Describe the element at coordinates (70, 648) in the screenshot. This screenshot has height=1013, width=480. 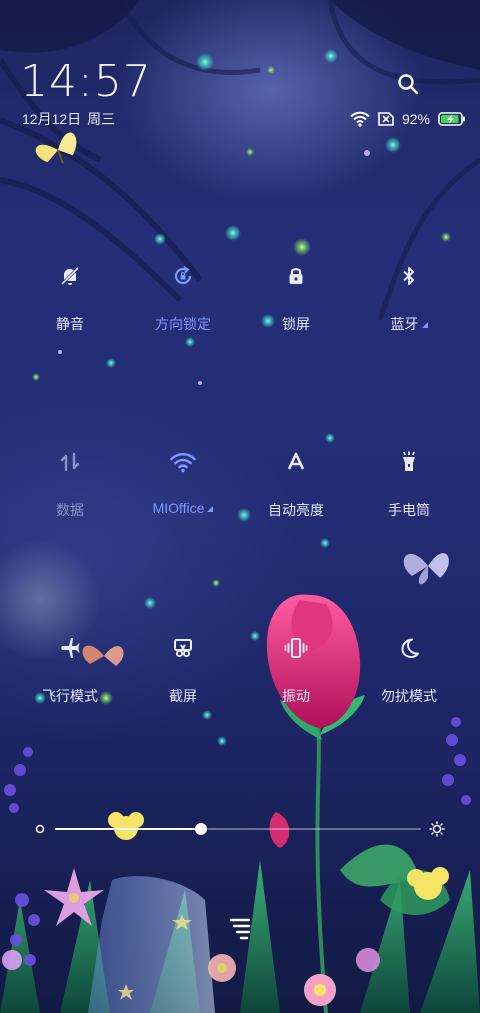
I see `airplane-icon` at that location.